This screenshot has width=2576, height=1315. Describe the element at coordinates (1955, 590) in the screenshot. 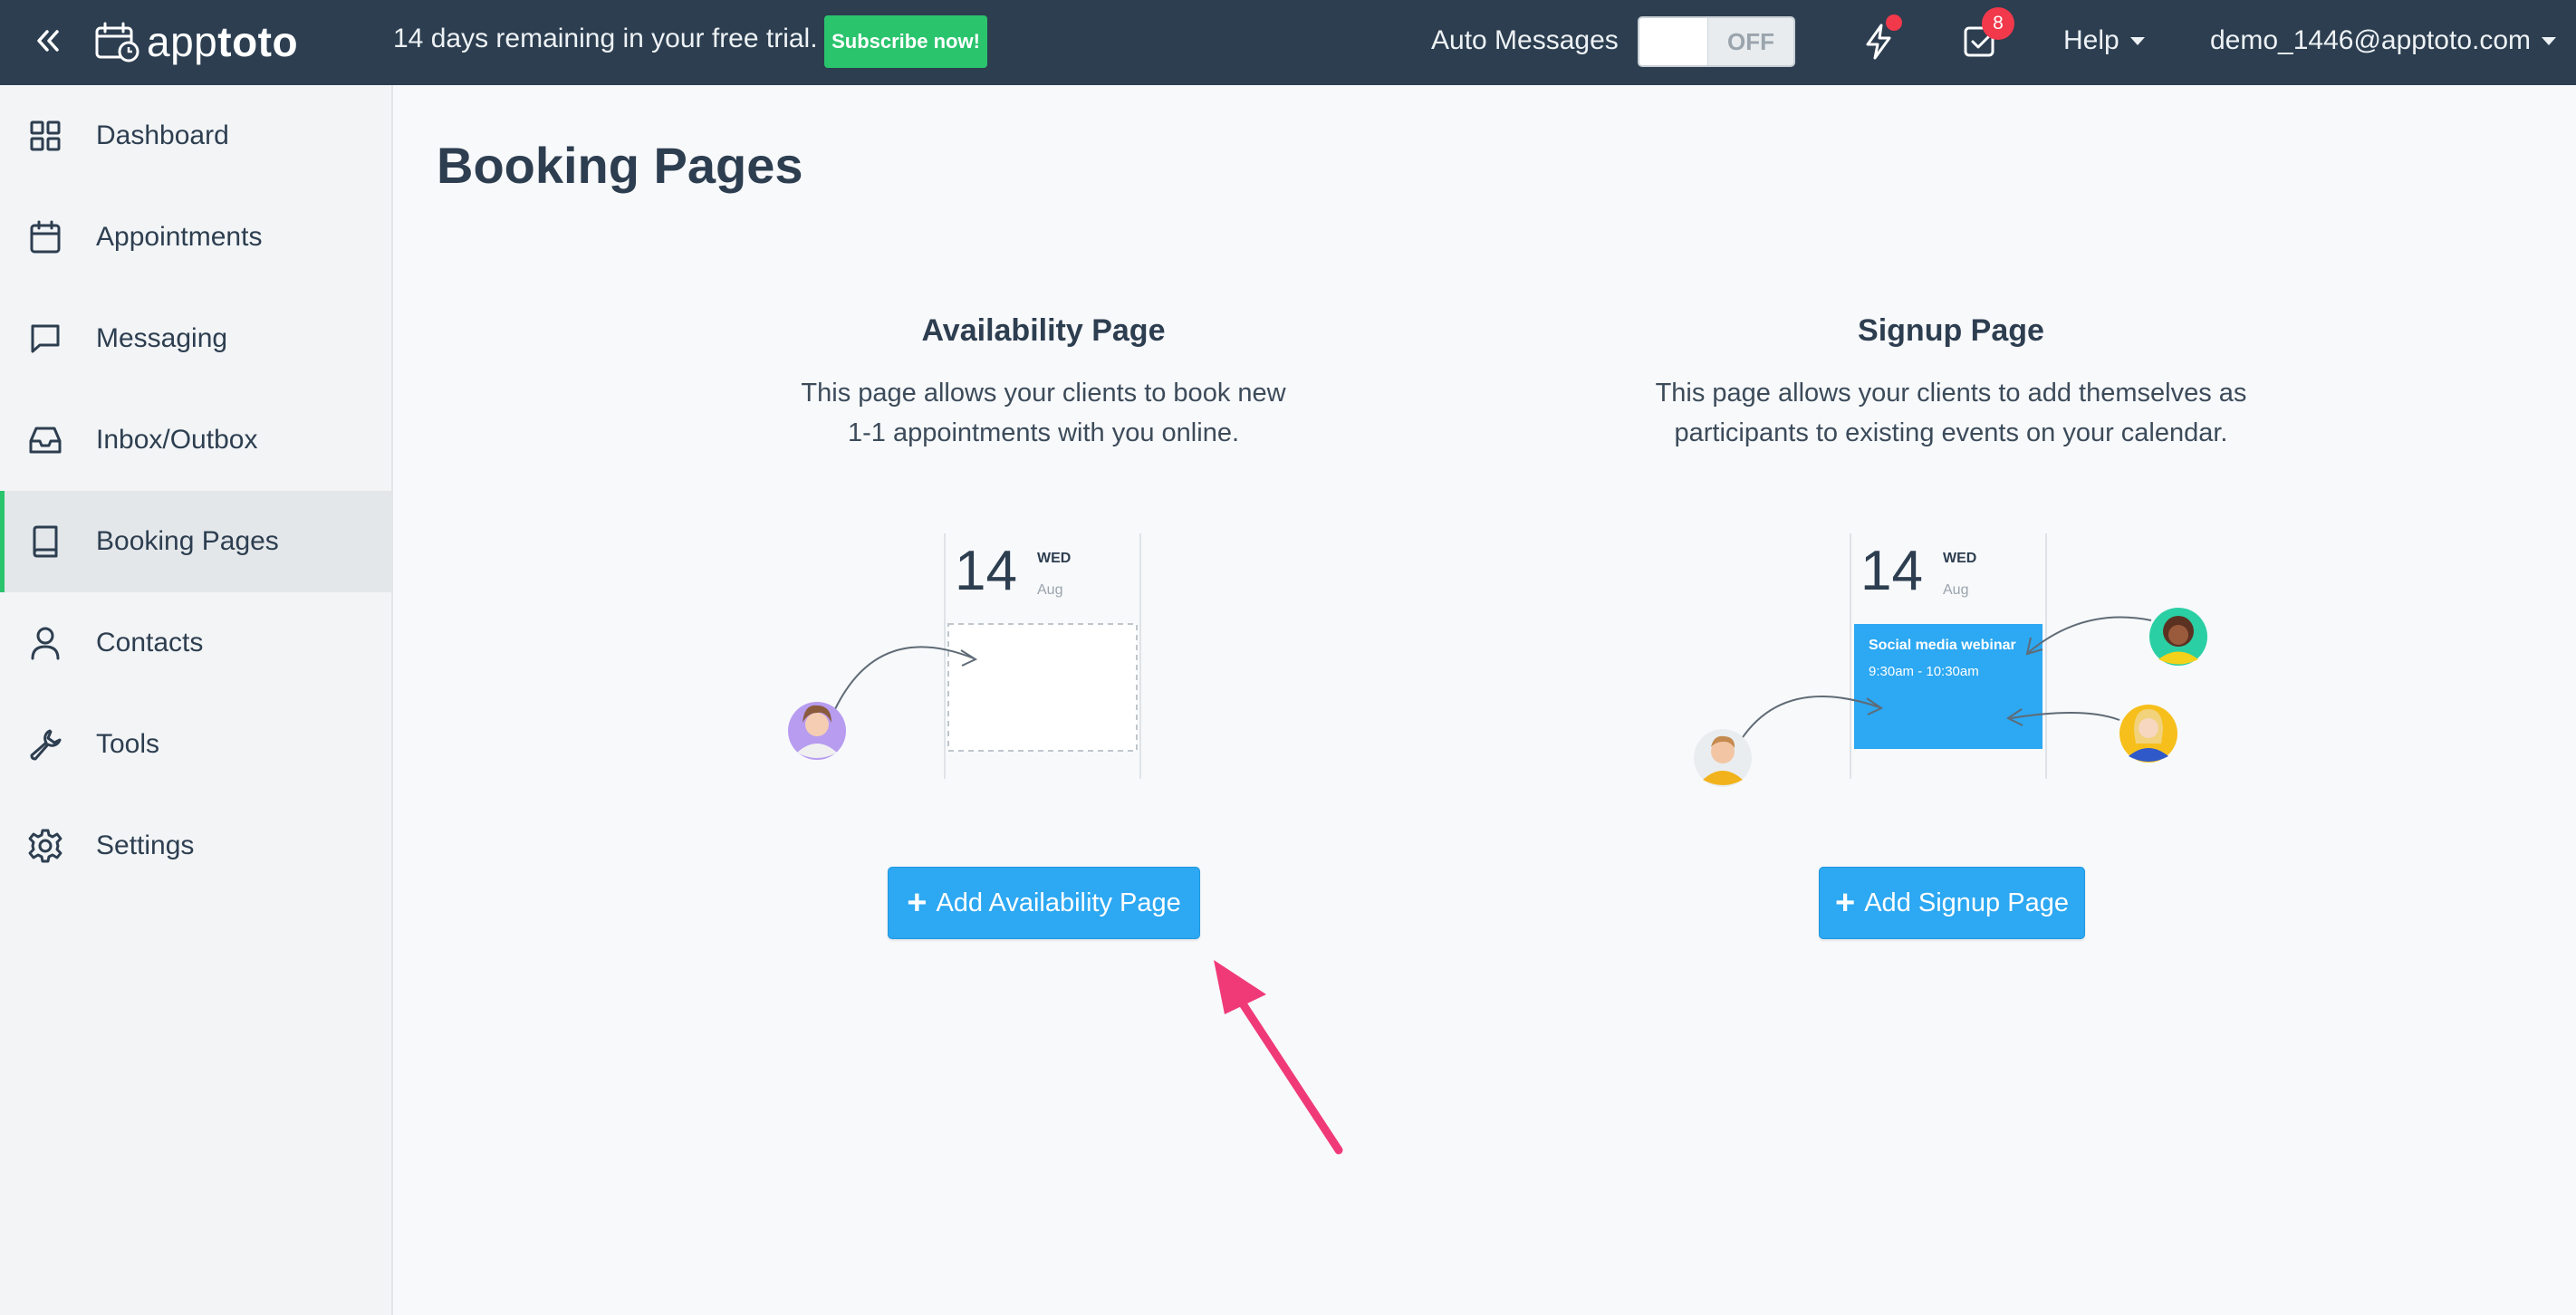

I see `signup-cal-month: Aug` at that location.